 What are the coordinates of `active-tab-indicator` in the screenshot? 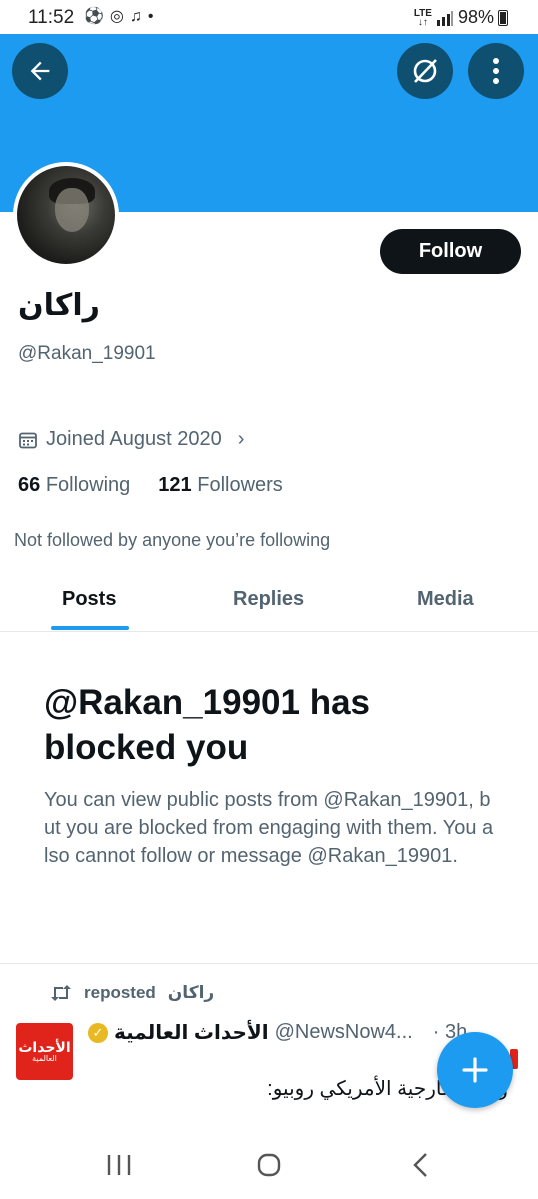 It's located at (90, 628).